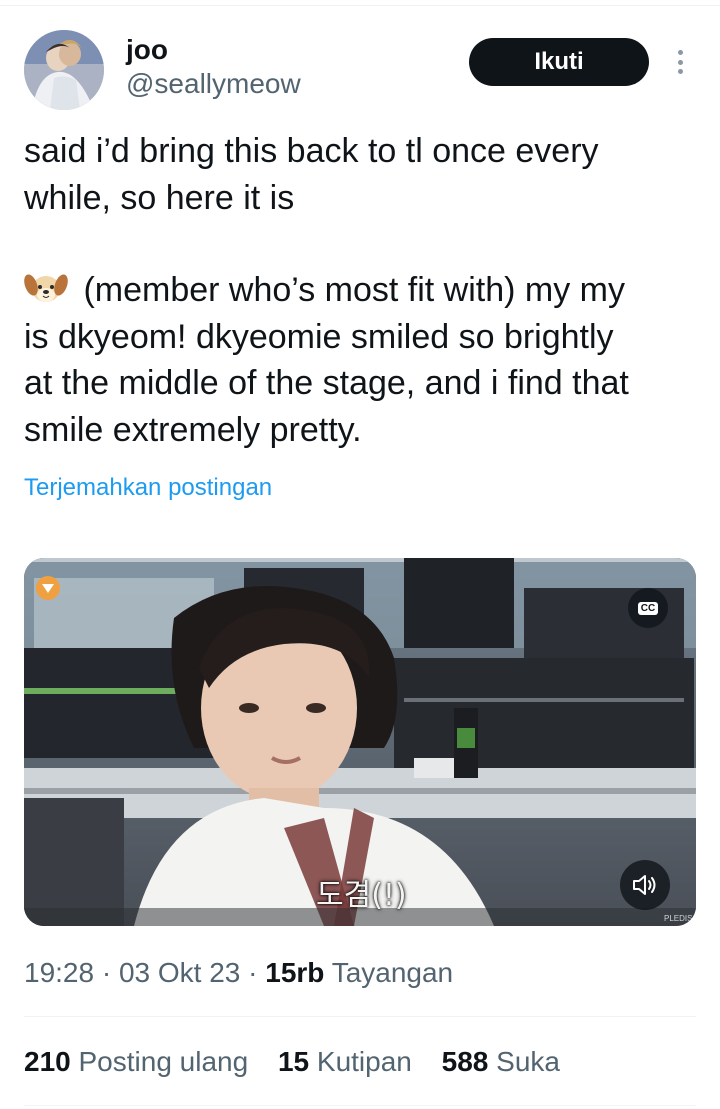 The width and height of the screenshot is (720, 1109). I want to click on post-time: 19:28, so click(59, 972).